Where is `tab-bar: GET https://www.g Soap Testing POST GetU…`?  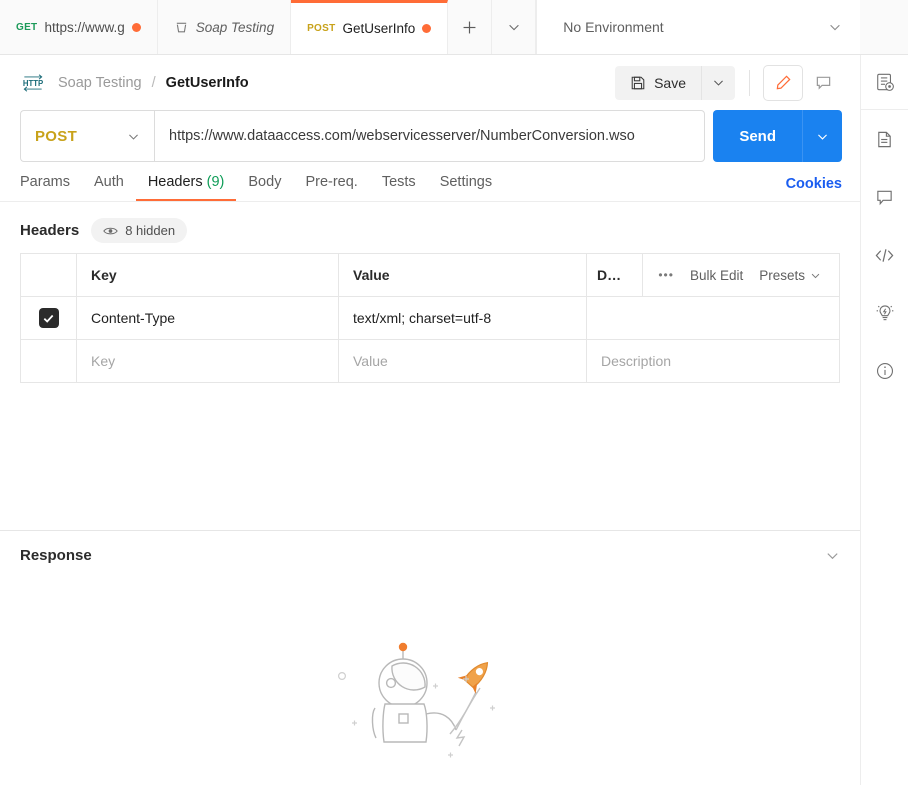
tab-bar: GET https://www.g Soap Testing POST GetU… is located at coordinates (454, 27).